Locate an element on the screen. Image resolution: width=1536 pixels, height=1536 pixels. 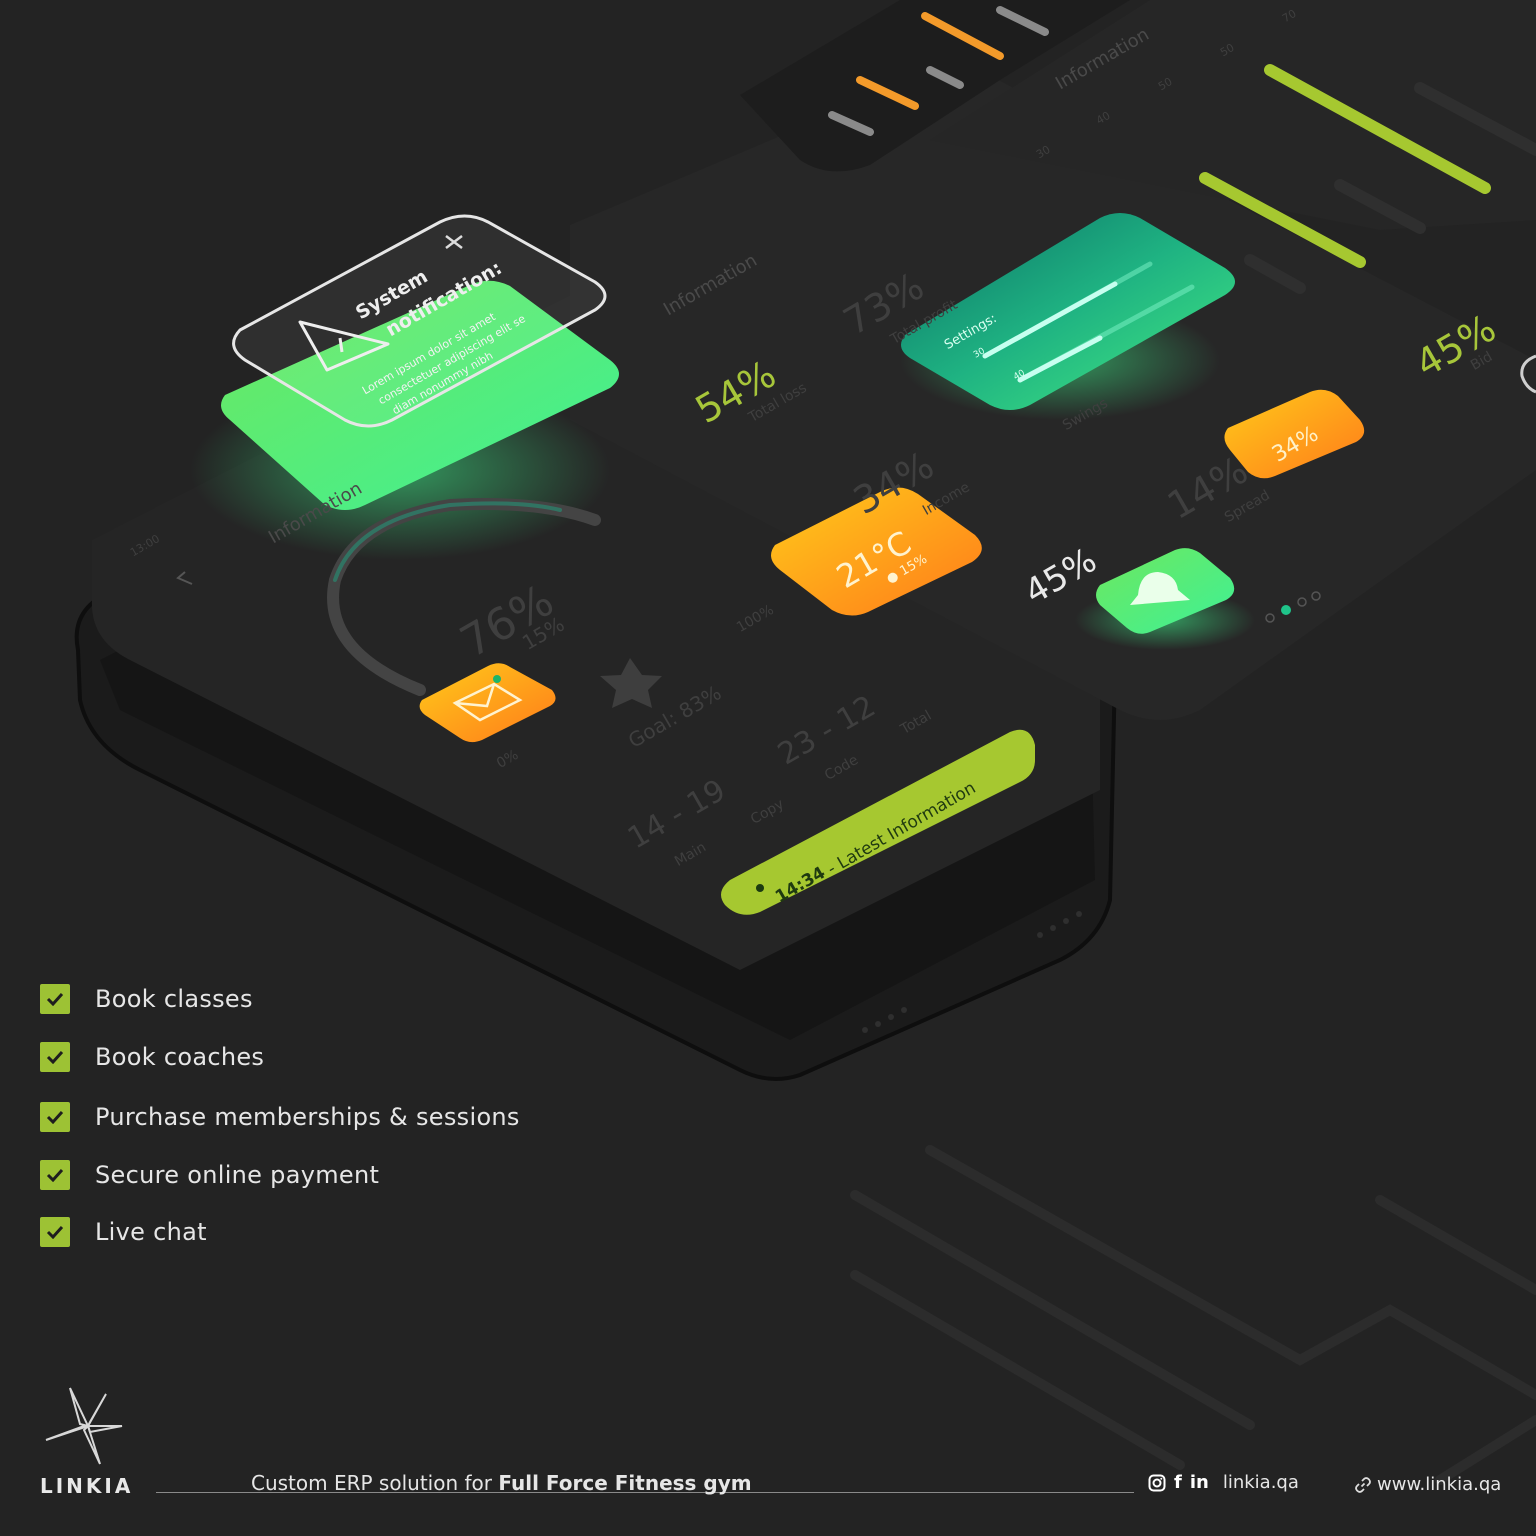
linkia-logo-icon is located at coordinates (84, 1426).